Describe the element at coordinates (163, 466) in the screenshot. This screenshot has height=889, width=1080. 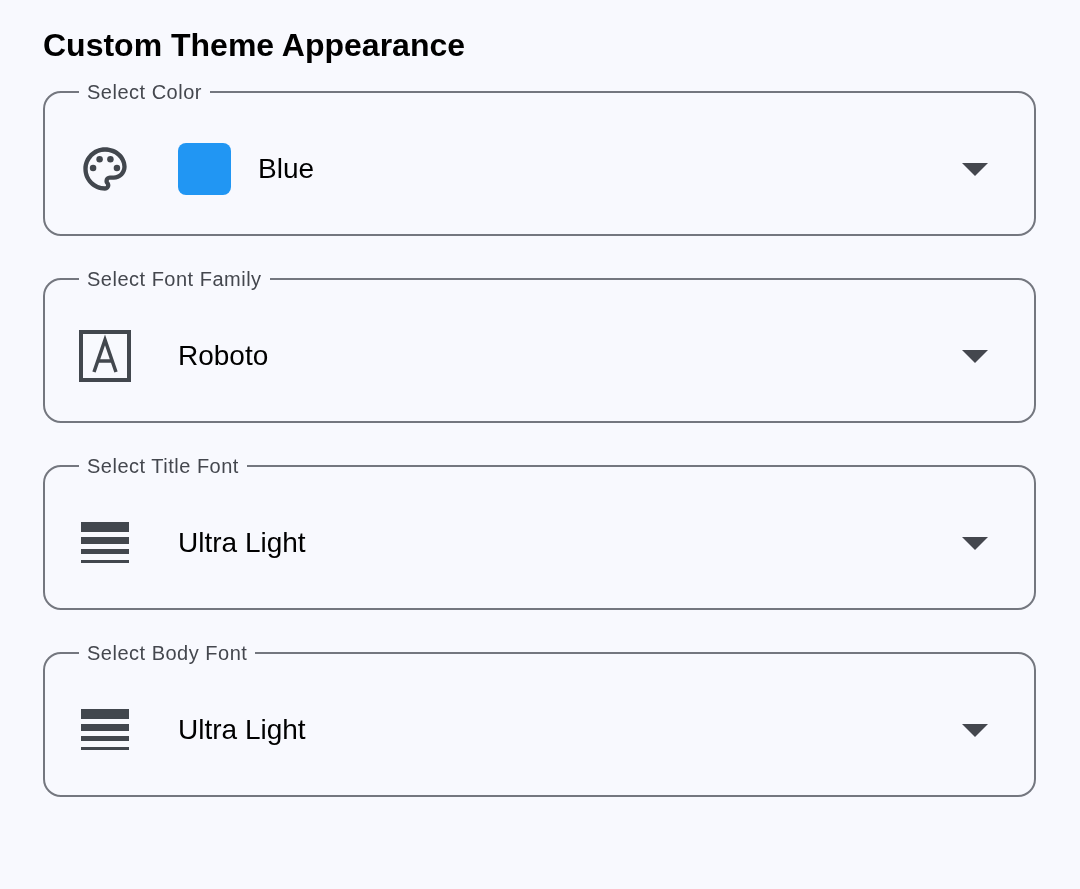
I see `field-label: Select Title Font` at that location.